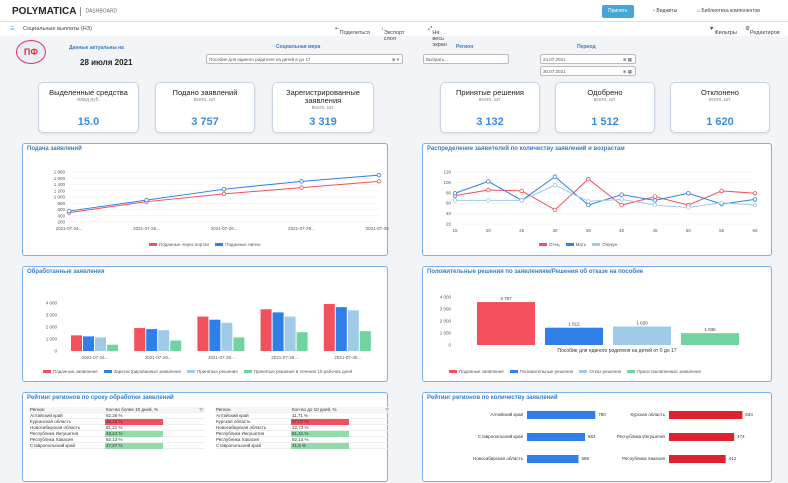  What do you see at coordinates (605, 107) in the screenshot?
I see `kpi-approved: Одобрено всего, шт. 1 512` at bounding box center [605, 107].